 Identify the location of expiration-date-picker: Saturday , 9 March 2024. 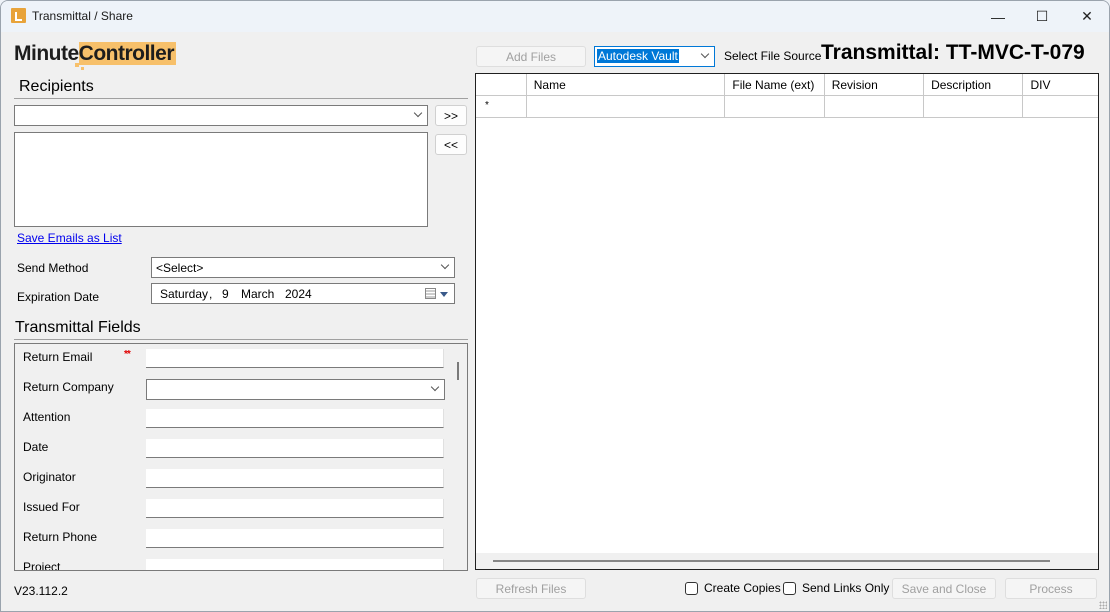
(303, 293).